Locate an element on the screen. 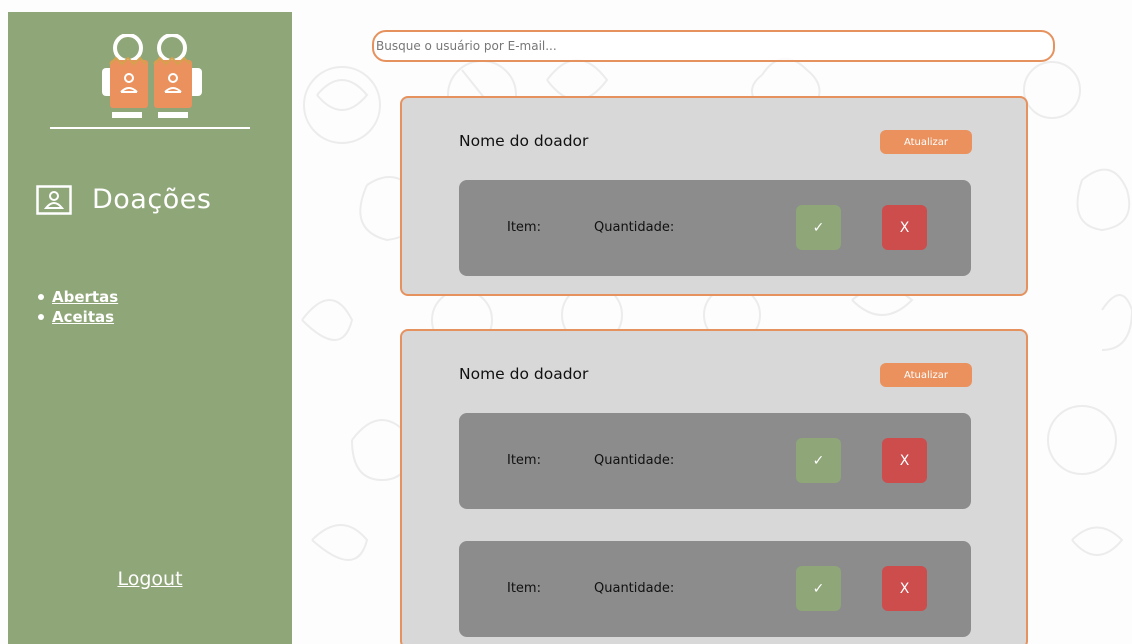 The image size is (1132, 644). nav-link-aceitas: Aceitas is located at coordinates (83, 317).